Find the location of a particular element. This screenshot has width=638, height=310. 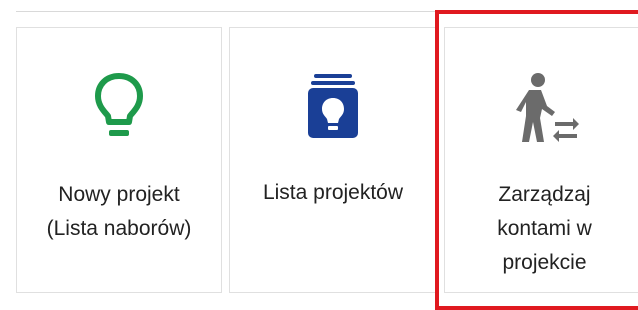

divider is located at coordinates (226, 11).